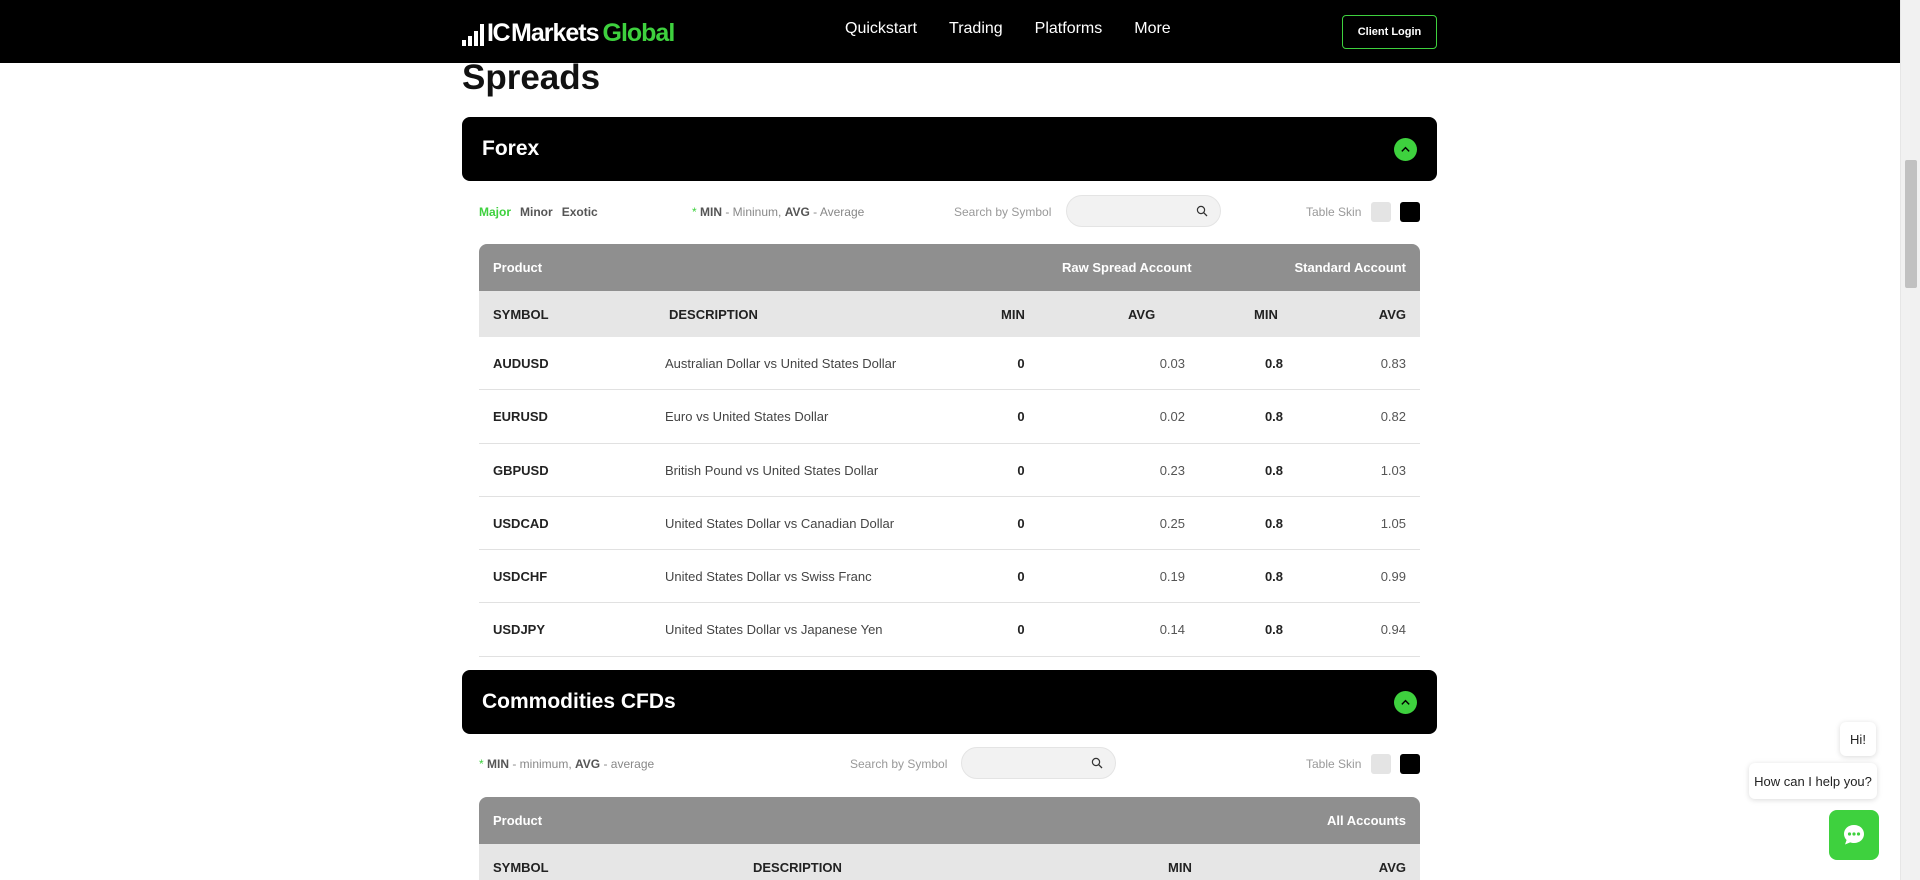  What do you see at coordinates (1172, 523) in the screenshot?
I see `raw-avg-cell: 0.25` at bounding box center [1172, 523].